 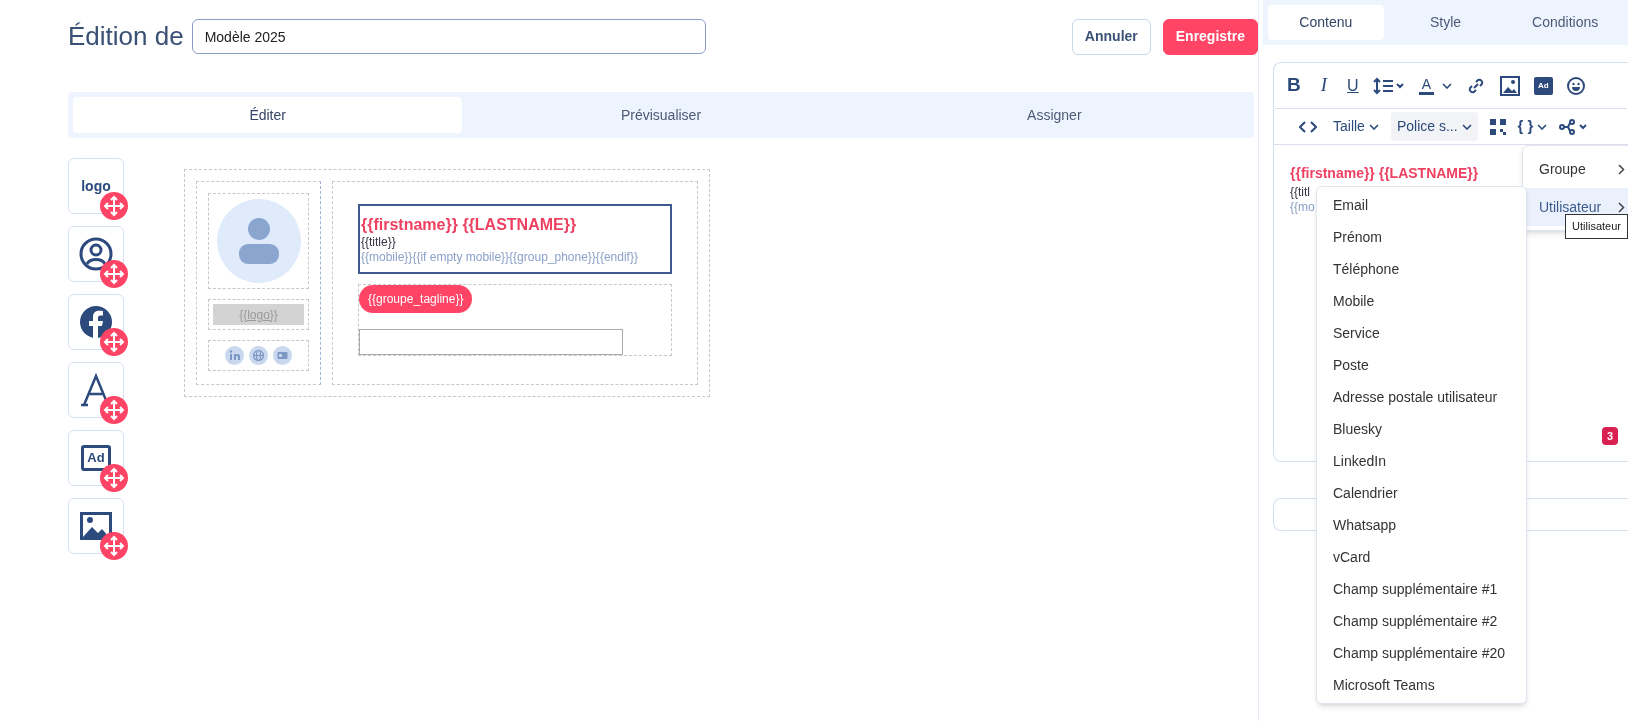 What do you see at coordinates (1054, 115) in the screenshot?
I see `tab: Assigner` at bounding box center [1054, 115].